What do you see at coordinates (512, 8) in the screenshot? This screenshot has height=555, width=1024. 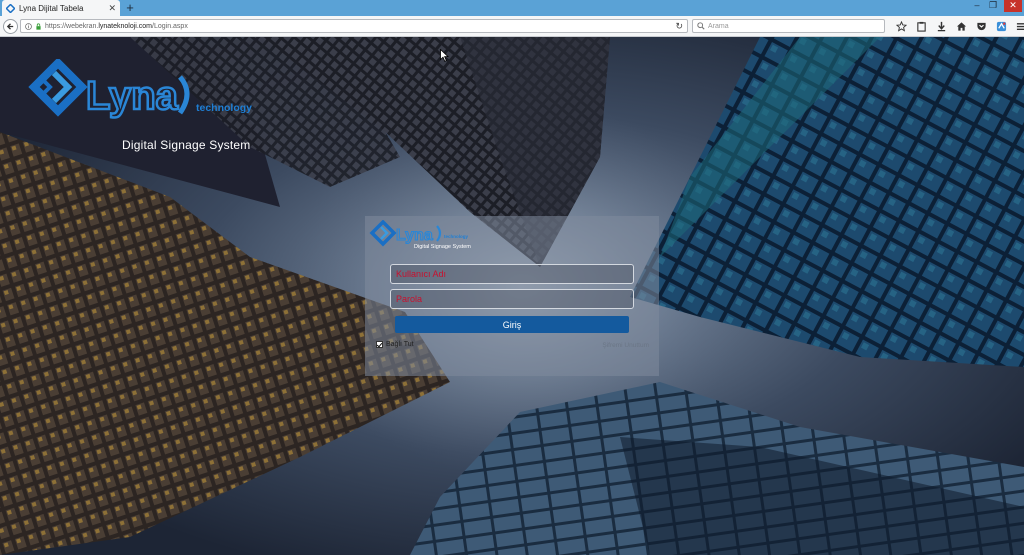 I see `tab-bar: Lyna Dijital Tabela ✕ + – ❐ ✕` at bounding box center [512, 8].